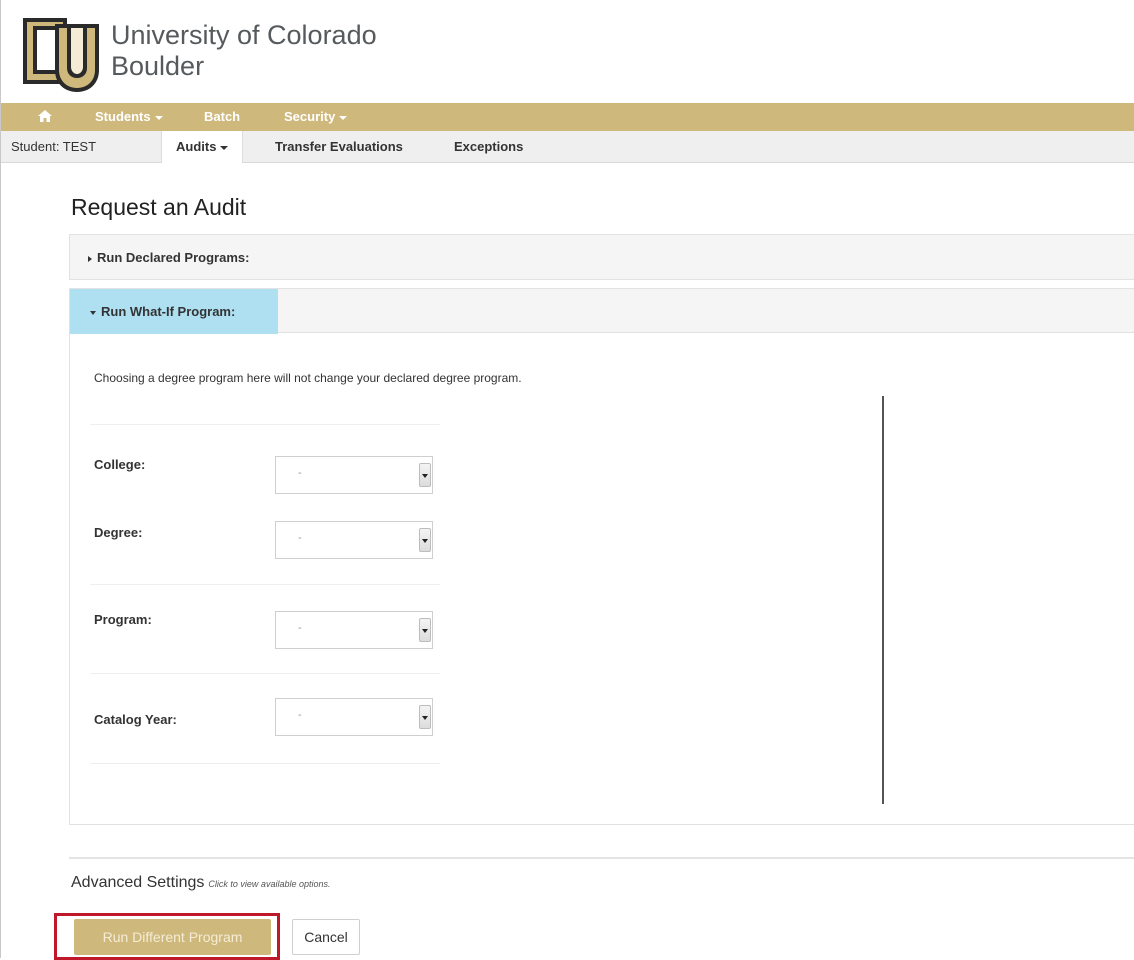 This screenshot has width=1134, height=960. I want to click on tab-transfer-evaluations: Transfer Evaluations, so click(339, 146).